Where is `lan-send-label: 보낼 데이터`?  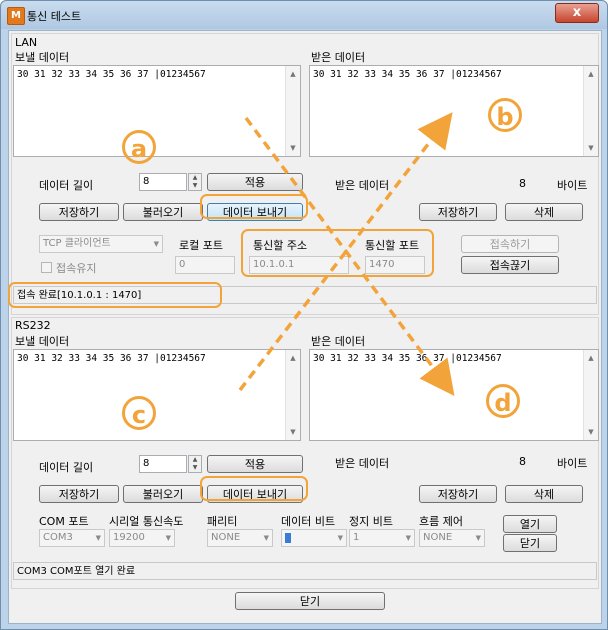 lan-send-label: 보낼 데이터 is located at coordinates (42, 57).